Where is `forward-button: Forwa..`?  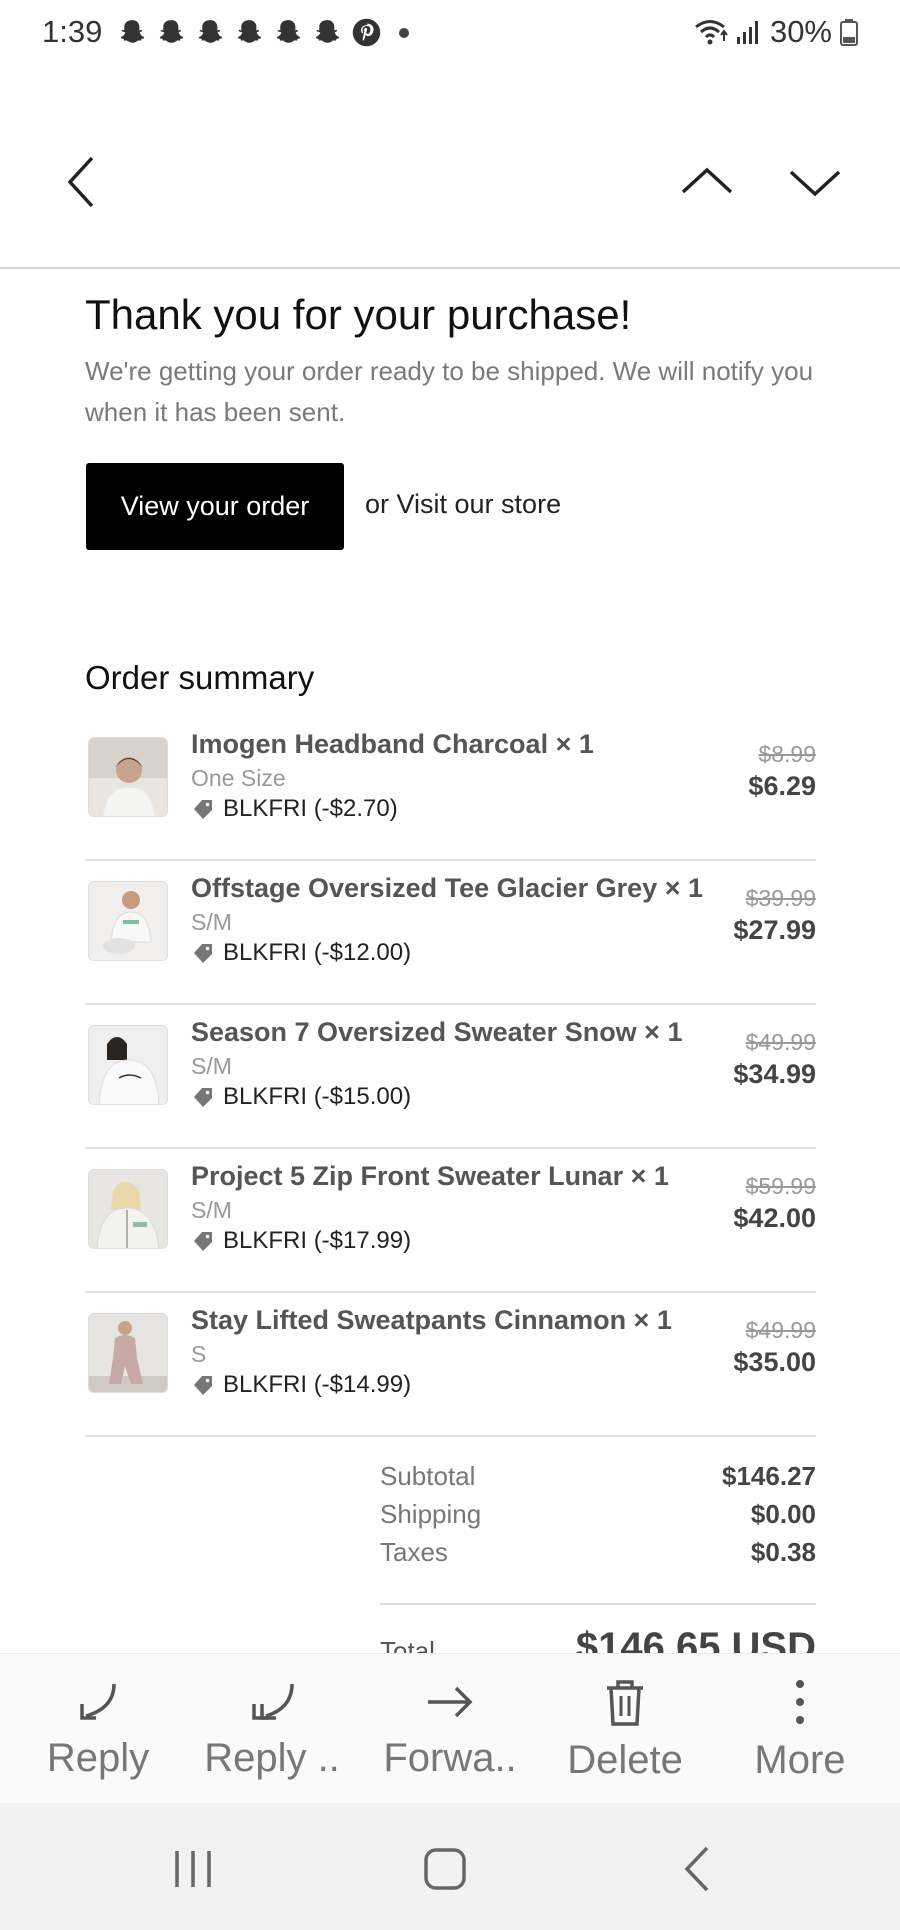 forward-button: Forwa.. is located at coordinates (450, 1729).